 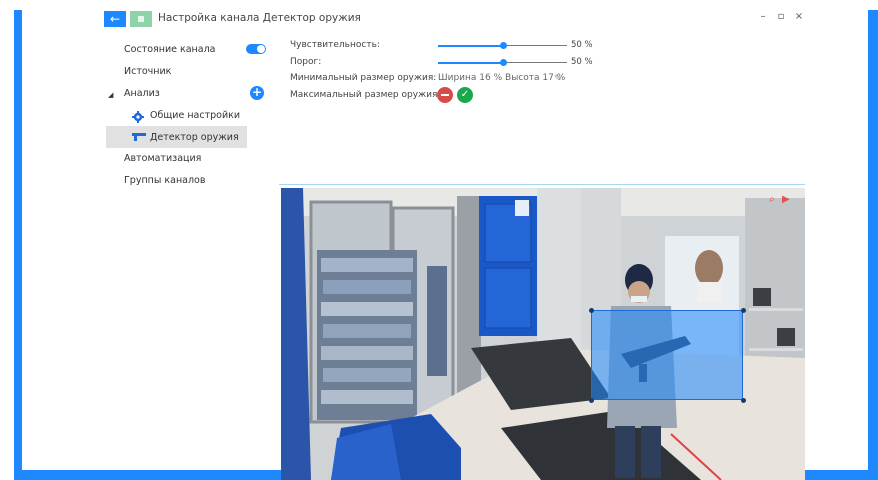 What do you see at coordinates (115, 19) in the screenshot?
I see `back-button: ←` at bounding box center [115, 19].